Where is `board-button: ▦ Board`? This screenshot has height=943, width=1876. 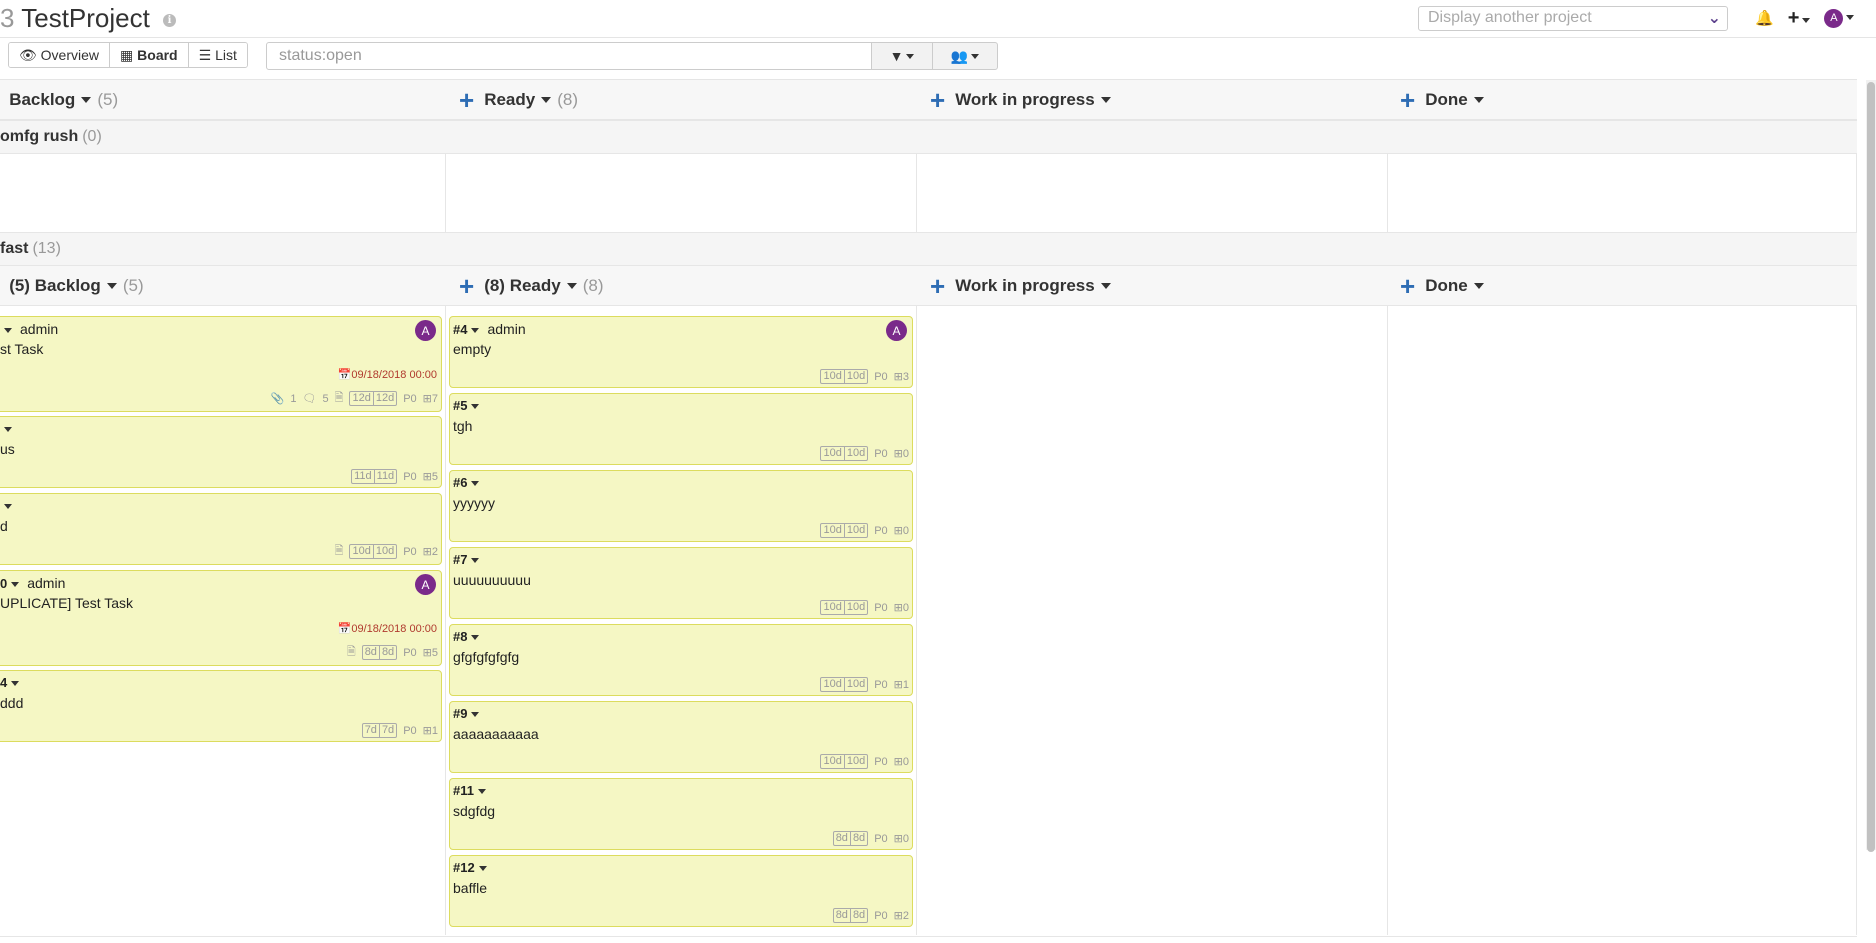 board-button: ▦ Board is located at coordinates (149, 55).